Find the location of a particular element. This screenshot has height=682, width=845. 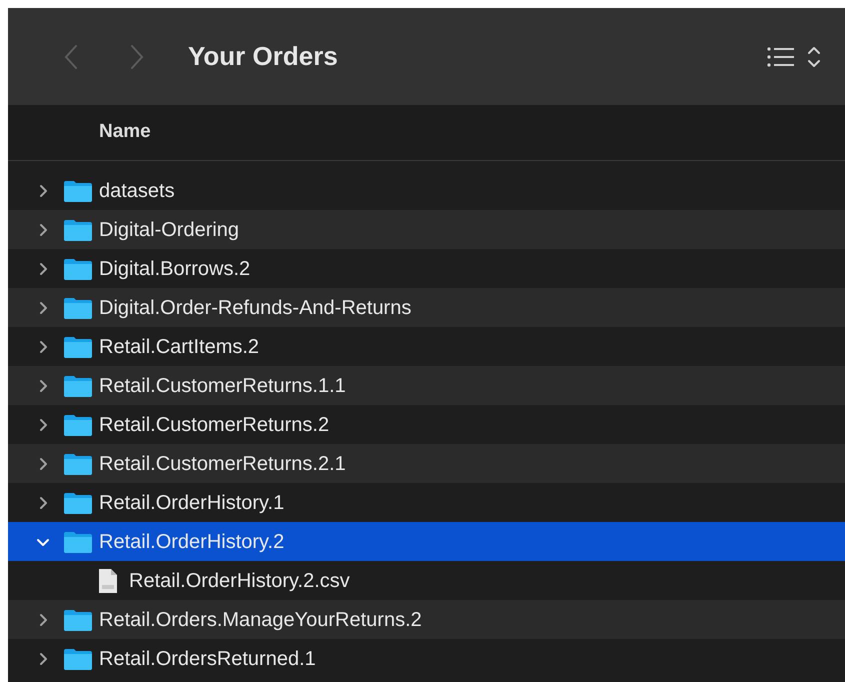

file-row: Retail.Orders.ManageYourReturns.2 is located at coordinates (426, 619).